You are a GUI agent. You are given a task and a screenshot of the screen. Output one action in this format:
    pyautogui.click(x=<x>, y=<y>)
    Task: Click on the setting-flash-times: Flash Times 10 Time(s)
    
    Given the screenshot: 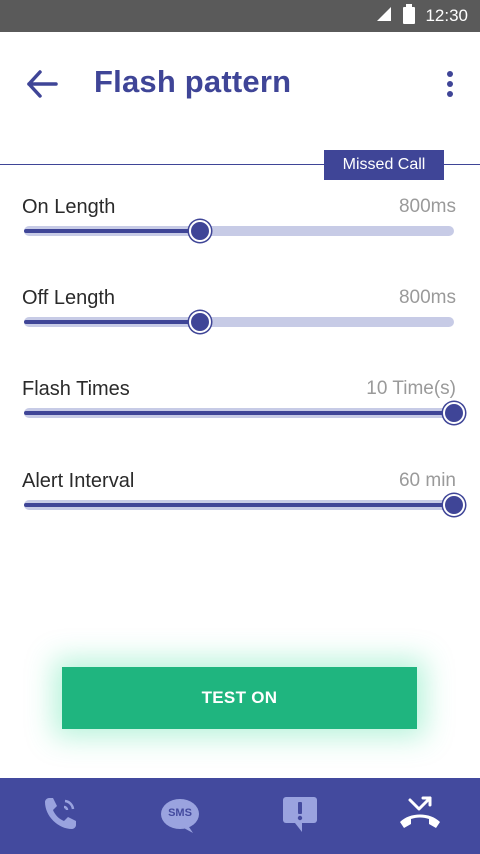 What is the action you would take?
    pyautogui.click(x=243, y=408)
    